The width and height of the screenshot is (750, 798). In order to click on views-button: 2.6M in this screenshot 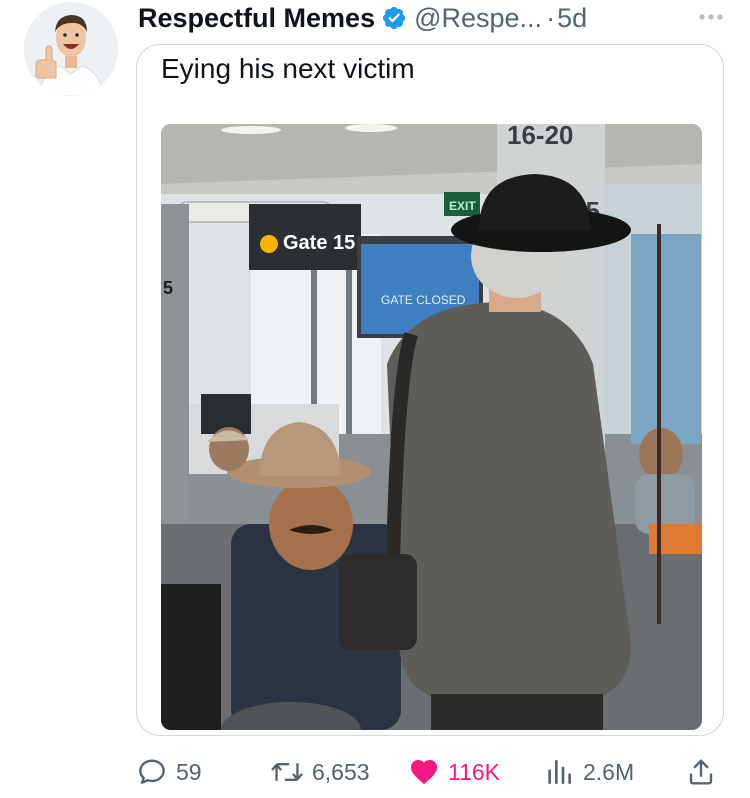, I will do `click(588, 772)`.